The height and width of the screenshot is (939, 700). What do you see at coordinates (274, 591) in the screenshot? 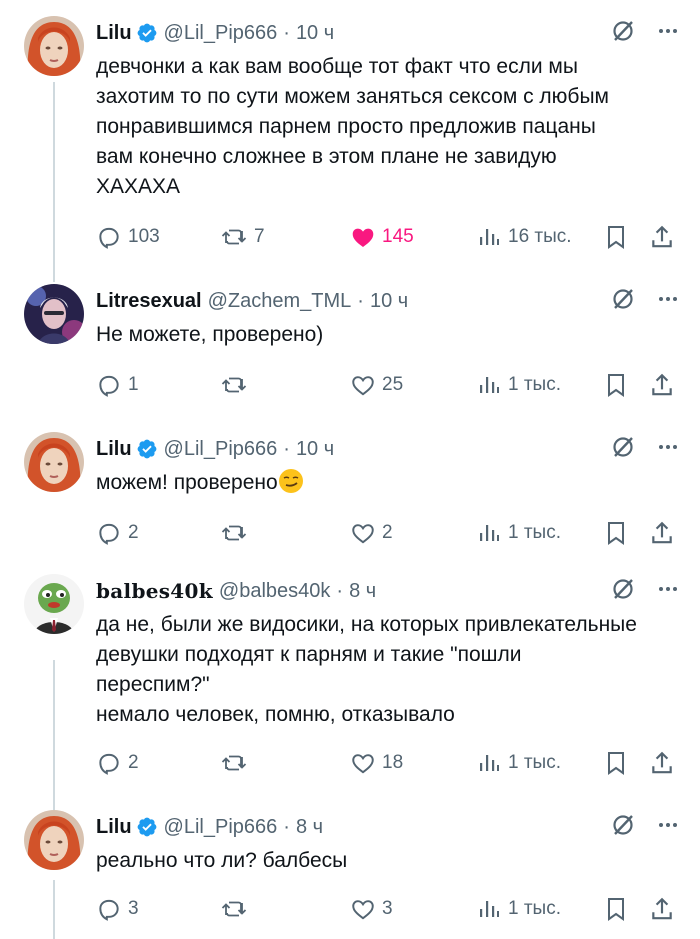
I see `handle: @balbes40k` at bounding box center [274, 591].